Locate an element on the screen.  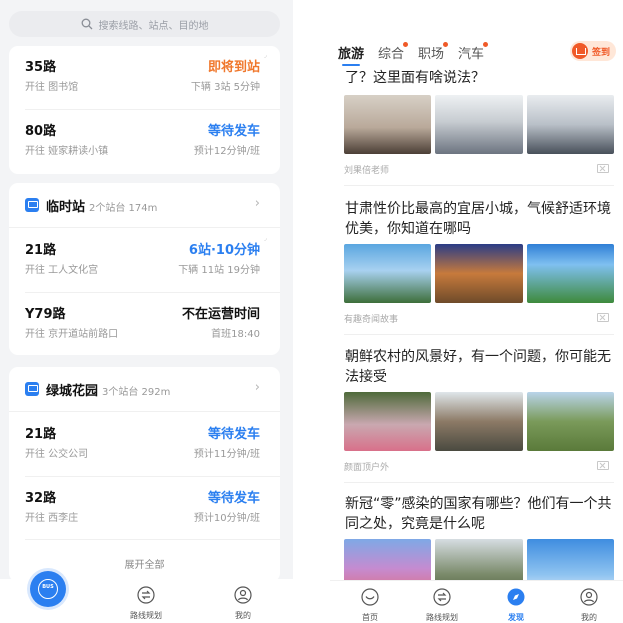
article-title: 甘肃性价比最高的宜居小城，气候舒适环境优美，你知道在哪吗 is located at coordinates (480, 219).